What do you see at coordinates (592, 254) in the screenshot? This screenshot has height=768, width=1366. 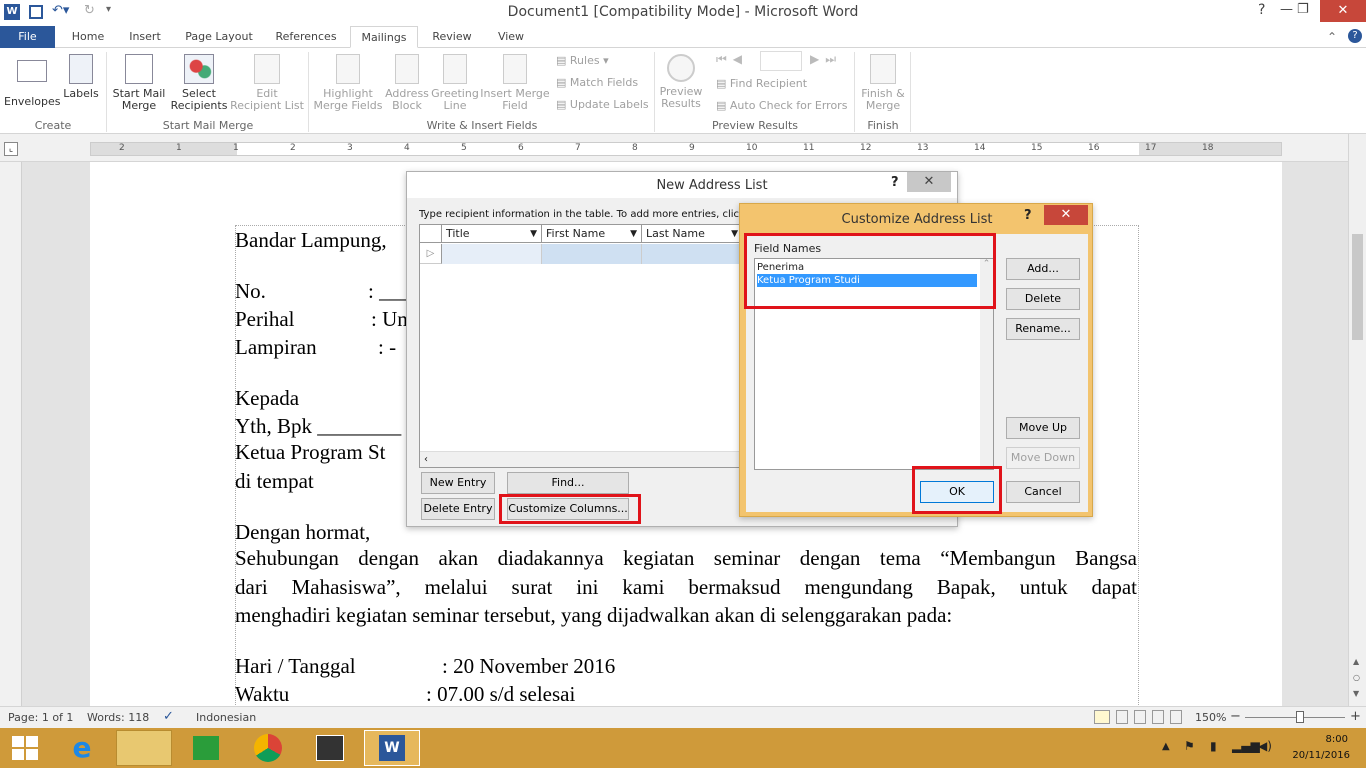 I see `cell-first-name` at bounding box center [592, 254].